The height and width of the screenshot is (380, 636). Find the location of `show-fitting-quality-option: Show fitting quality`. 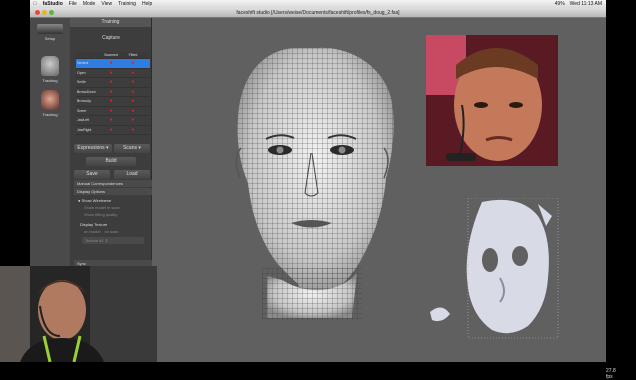

show-fitting-quality-option: Show fitting quality is located at coordinates (113, 214).